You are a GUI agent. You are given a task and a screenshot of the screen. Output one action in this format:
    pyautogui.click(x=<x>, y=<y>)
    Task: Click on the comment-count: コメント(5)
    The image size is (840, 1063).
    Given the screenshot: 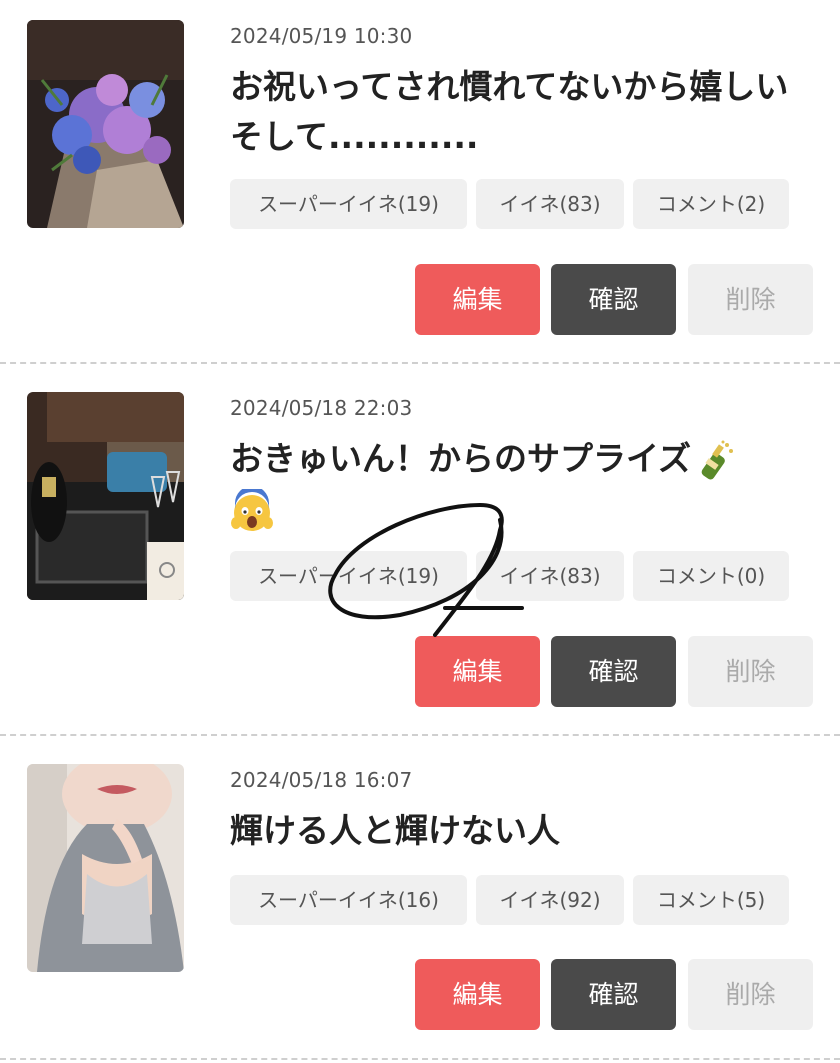 What is the action you would take?
    pyautogui.click(x=711, y=900)
    